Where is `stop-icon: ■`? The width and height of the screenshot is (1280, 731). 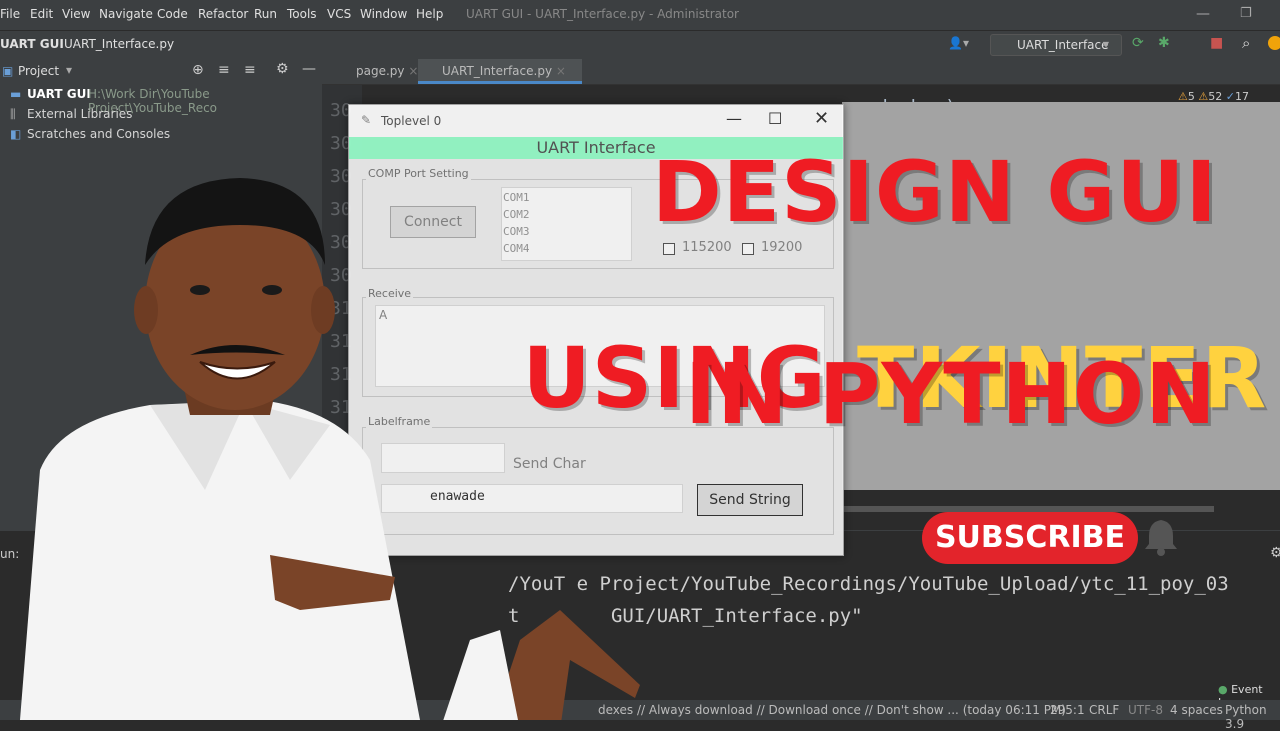
stop-icon: ■ is located at coordinates (1216, 43).